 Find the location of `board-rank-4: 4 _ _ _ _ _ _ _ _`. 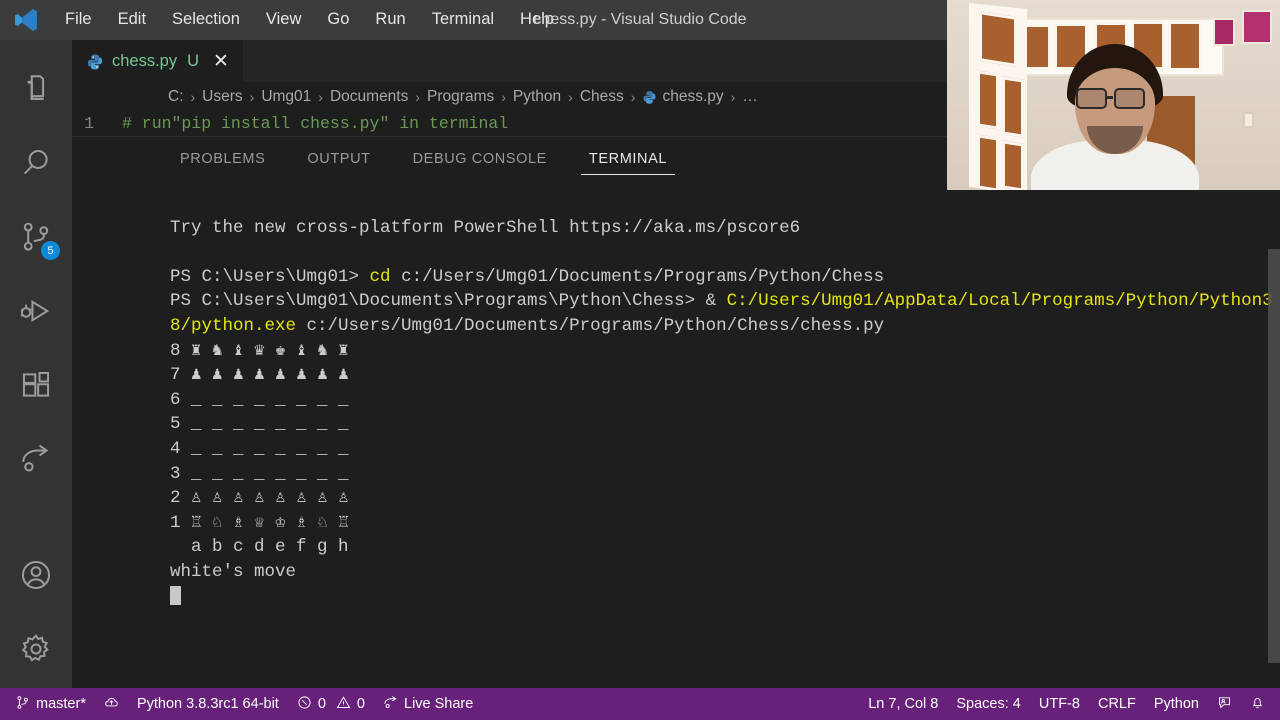

board-rank-4: 4 _ _ _ _ _ _ _ _ is located at coordinates (725, 449).